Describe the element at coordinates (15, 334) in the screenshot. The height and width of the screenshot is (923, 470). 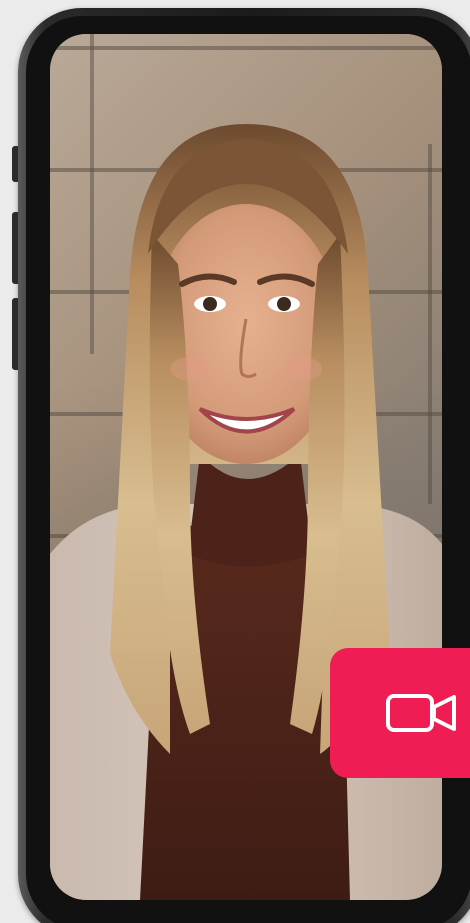
I see `phone-volume-down-button` at that location.